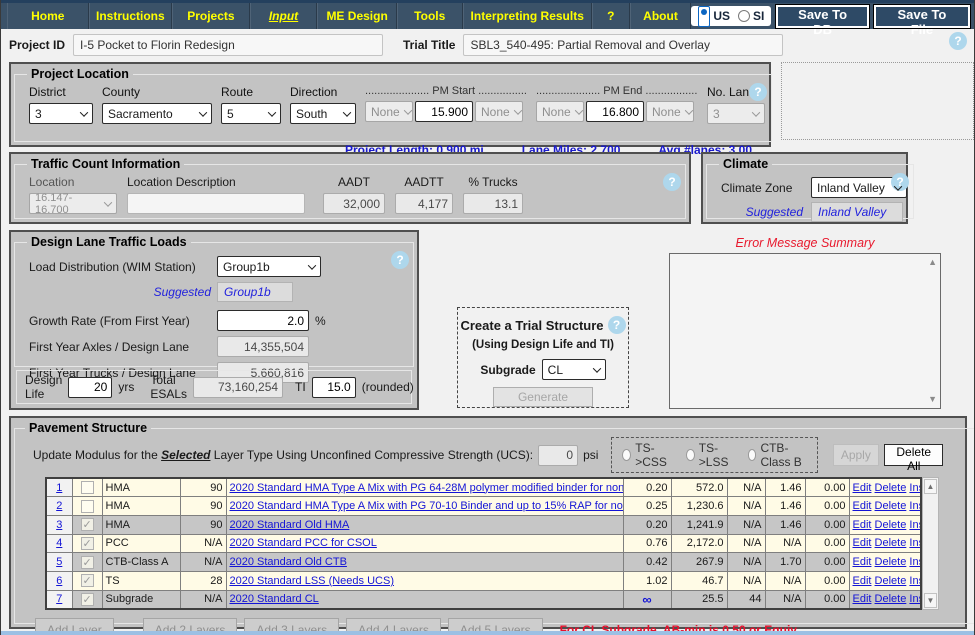 This screenshot has height=635, width=975. I want to click on nav-projects: Projects, so click(211, 16).